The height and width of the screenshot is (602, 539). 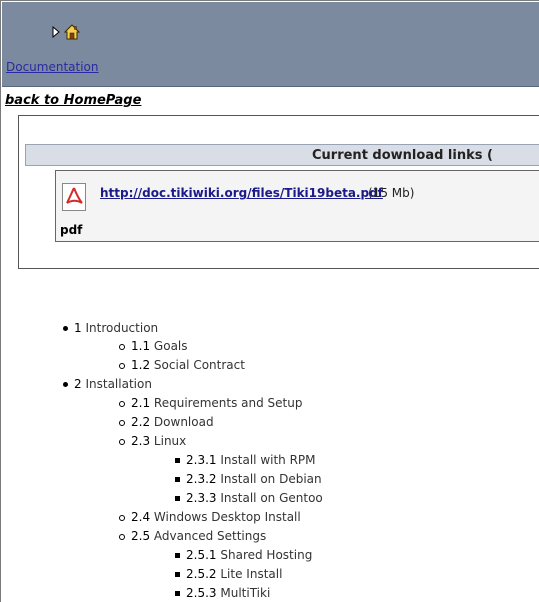 What do you see at coordinates (210, 517) in the screenshot?
I see `toc-item-2-4: 2.4 Windows Desktop Install` at bounding box center [210, 517].